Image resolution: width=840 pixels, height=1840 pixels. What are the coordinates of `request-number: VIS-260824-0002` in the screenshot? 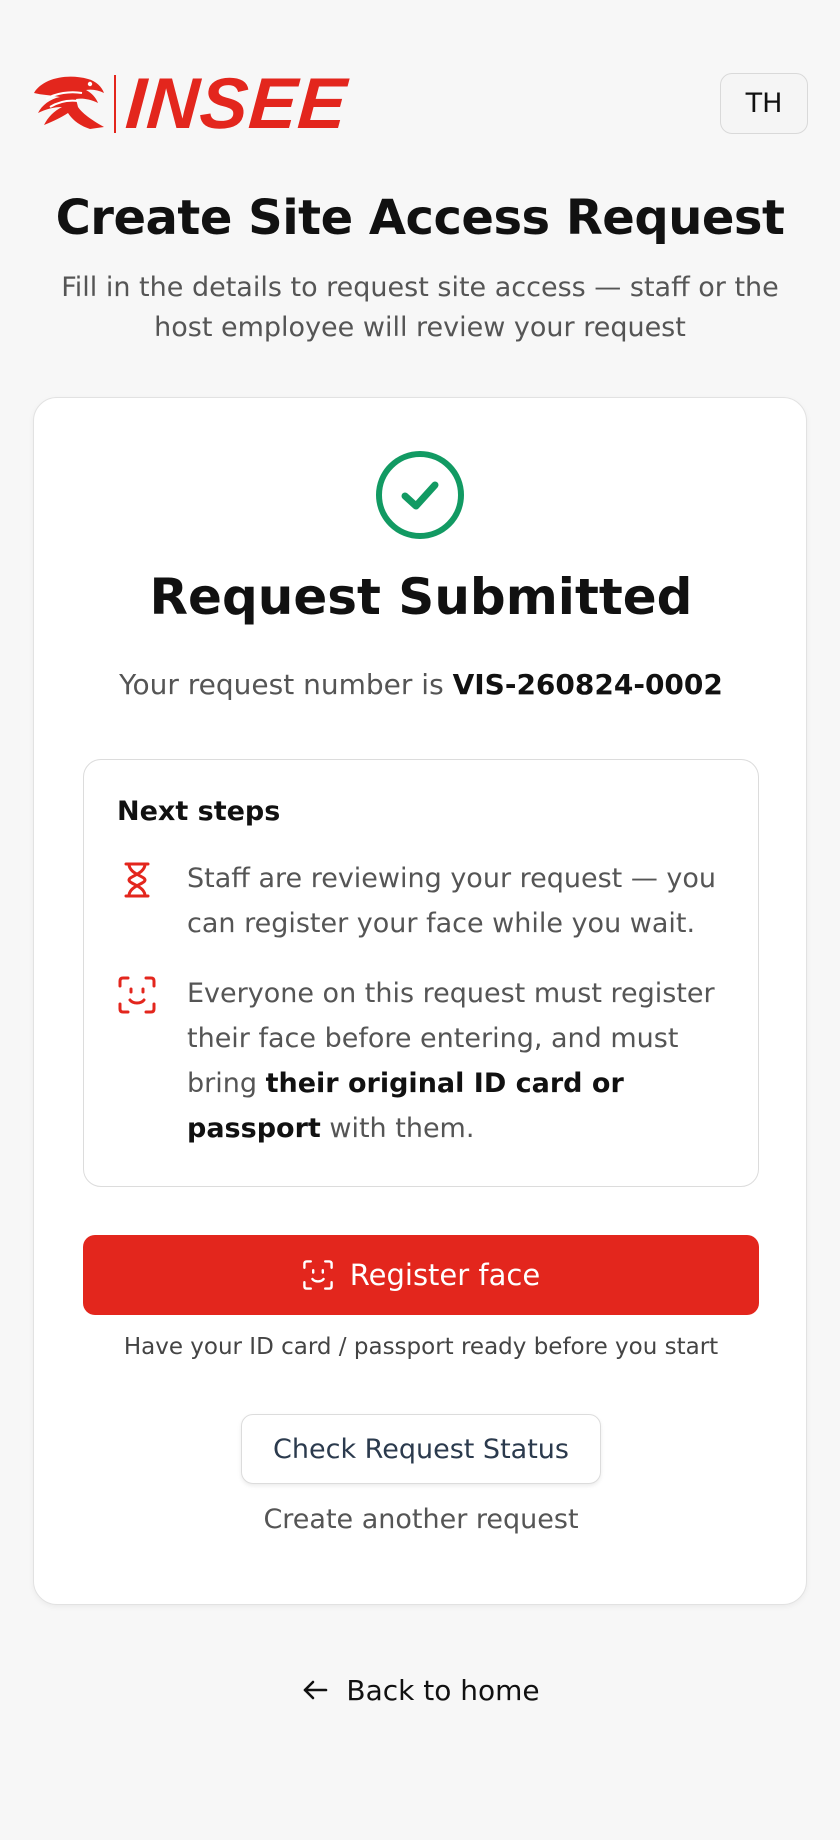 It's located at (587, 684).